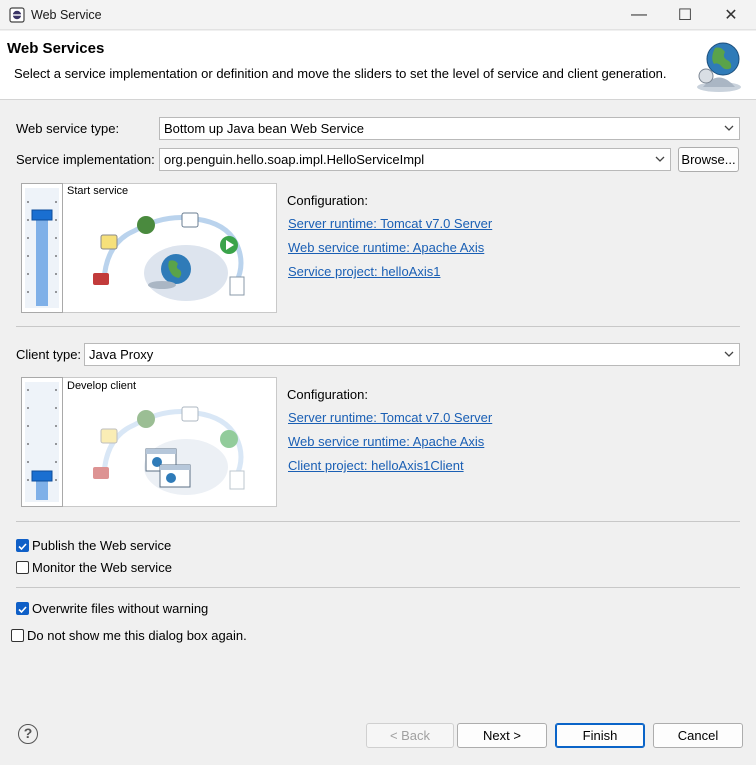  Describe the element at coordinates (181, 451) in the screenshot. I see `client-lifecycle-diagram` at that location.